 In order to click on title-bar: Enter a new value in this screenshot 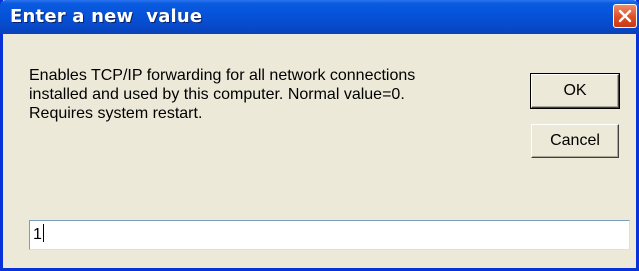, I will do `click(319, 17)`.